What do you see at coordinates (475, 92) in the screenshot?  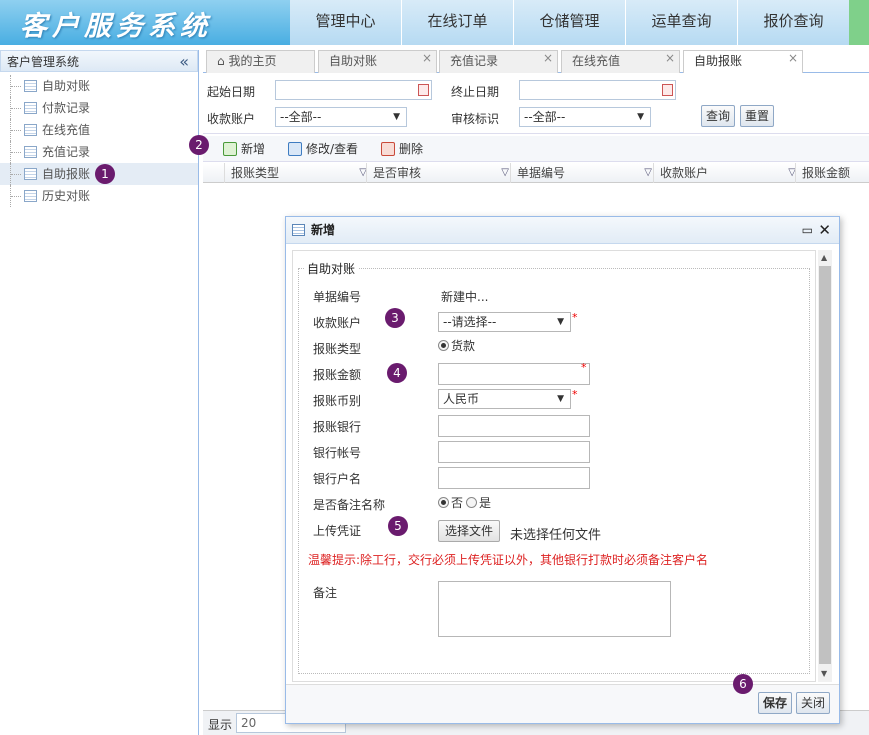 I see `end-date-label: 终止日期` at bounding box center [475, 92].